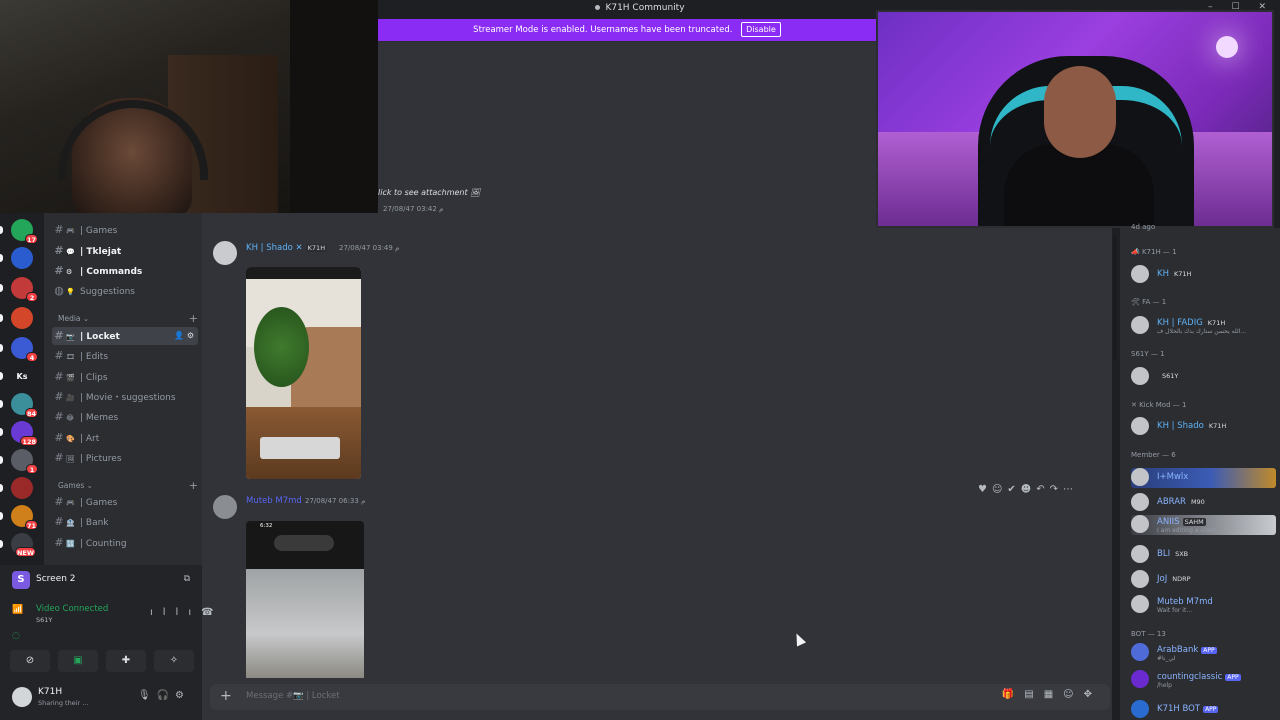 The height and width of the screenshot is (720, 1280). I want to click on member-item: ANIIS SAHM I am editing a video, so click(1203, 525).